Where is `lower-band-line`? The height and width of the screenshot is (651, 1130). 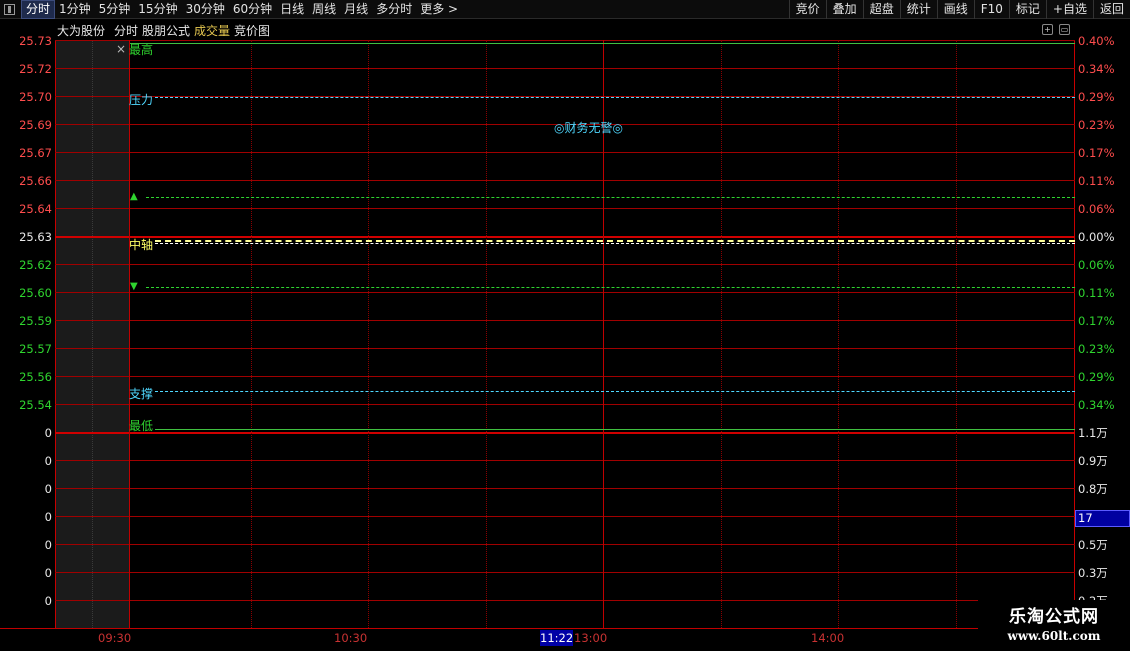
lower-band-line is located at coordinates (610, 287).